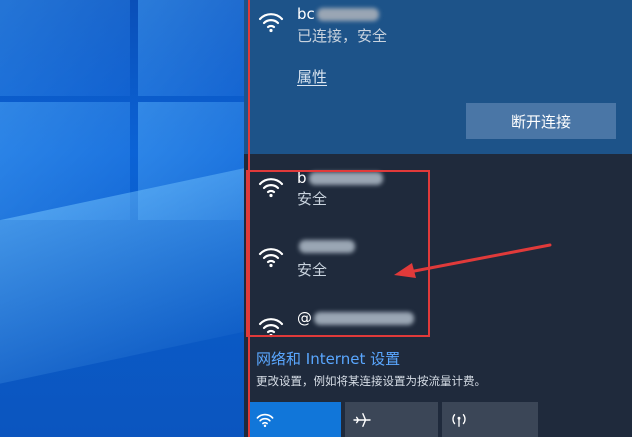 This screenshot has width=632, height=437. Describe the element at coordinates (490, 419) in the screenshot. I see `mobile-hotspot-tile` at that location.